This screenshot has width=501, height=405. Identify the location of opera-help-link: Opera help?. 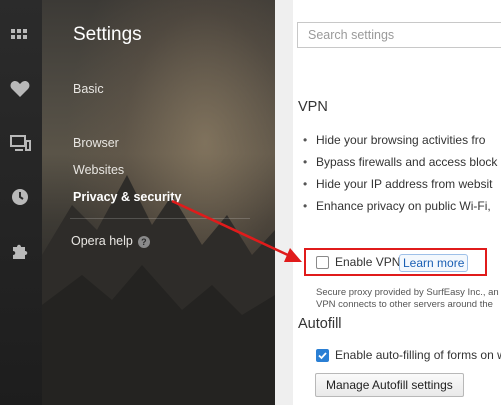
(110, 241).